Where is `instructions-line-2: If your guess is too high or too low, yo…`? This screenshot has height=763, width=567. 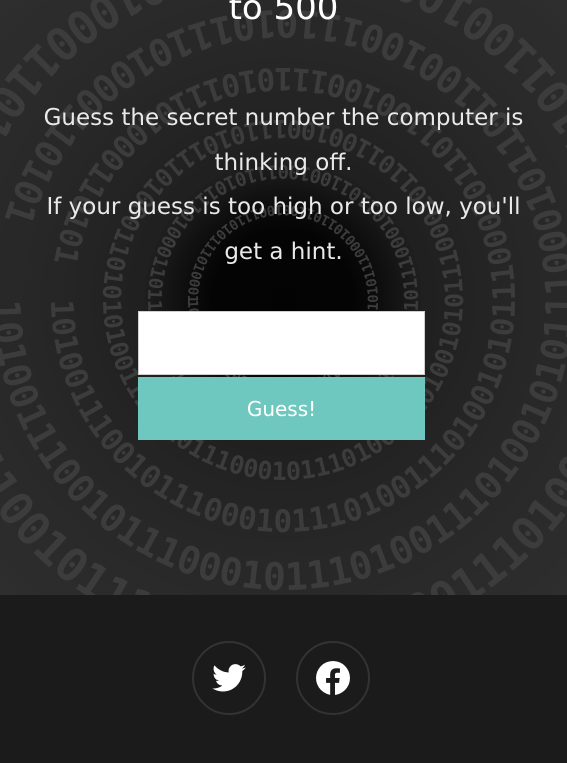
instructions-line-2: If your guess is too high or too low, yo… is located at coordinates (283, 229).